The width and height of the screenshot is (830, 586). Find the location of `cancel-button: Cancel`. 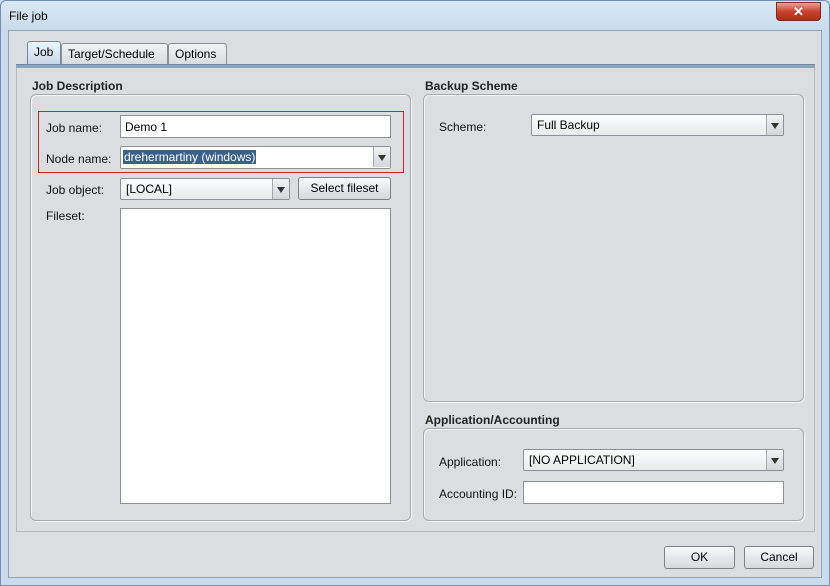

cancel-button: Cancel is located at coordinates (779, 557).